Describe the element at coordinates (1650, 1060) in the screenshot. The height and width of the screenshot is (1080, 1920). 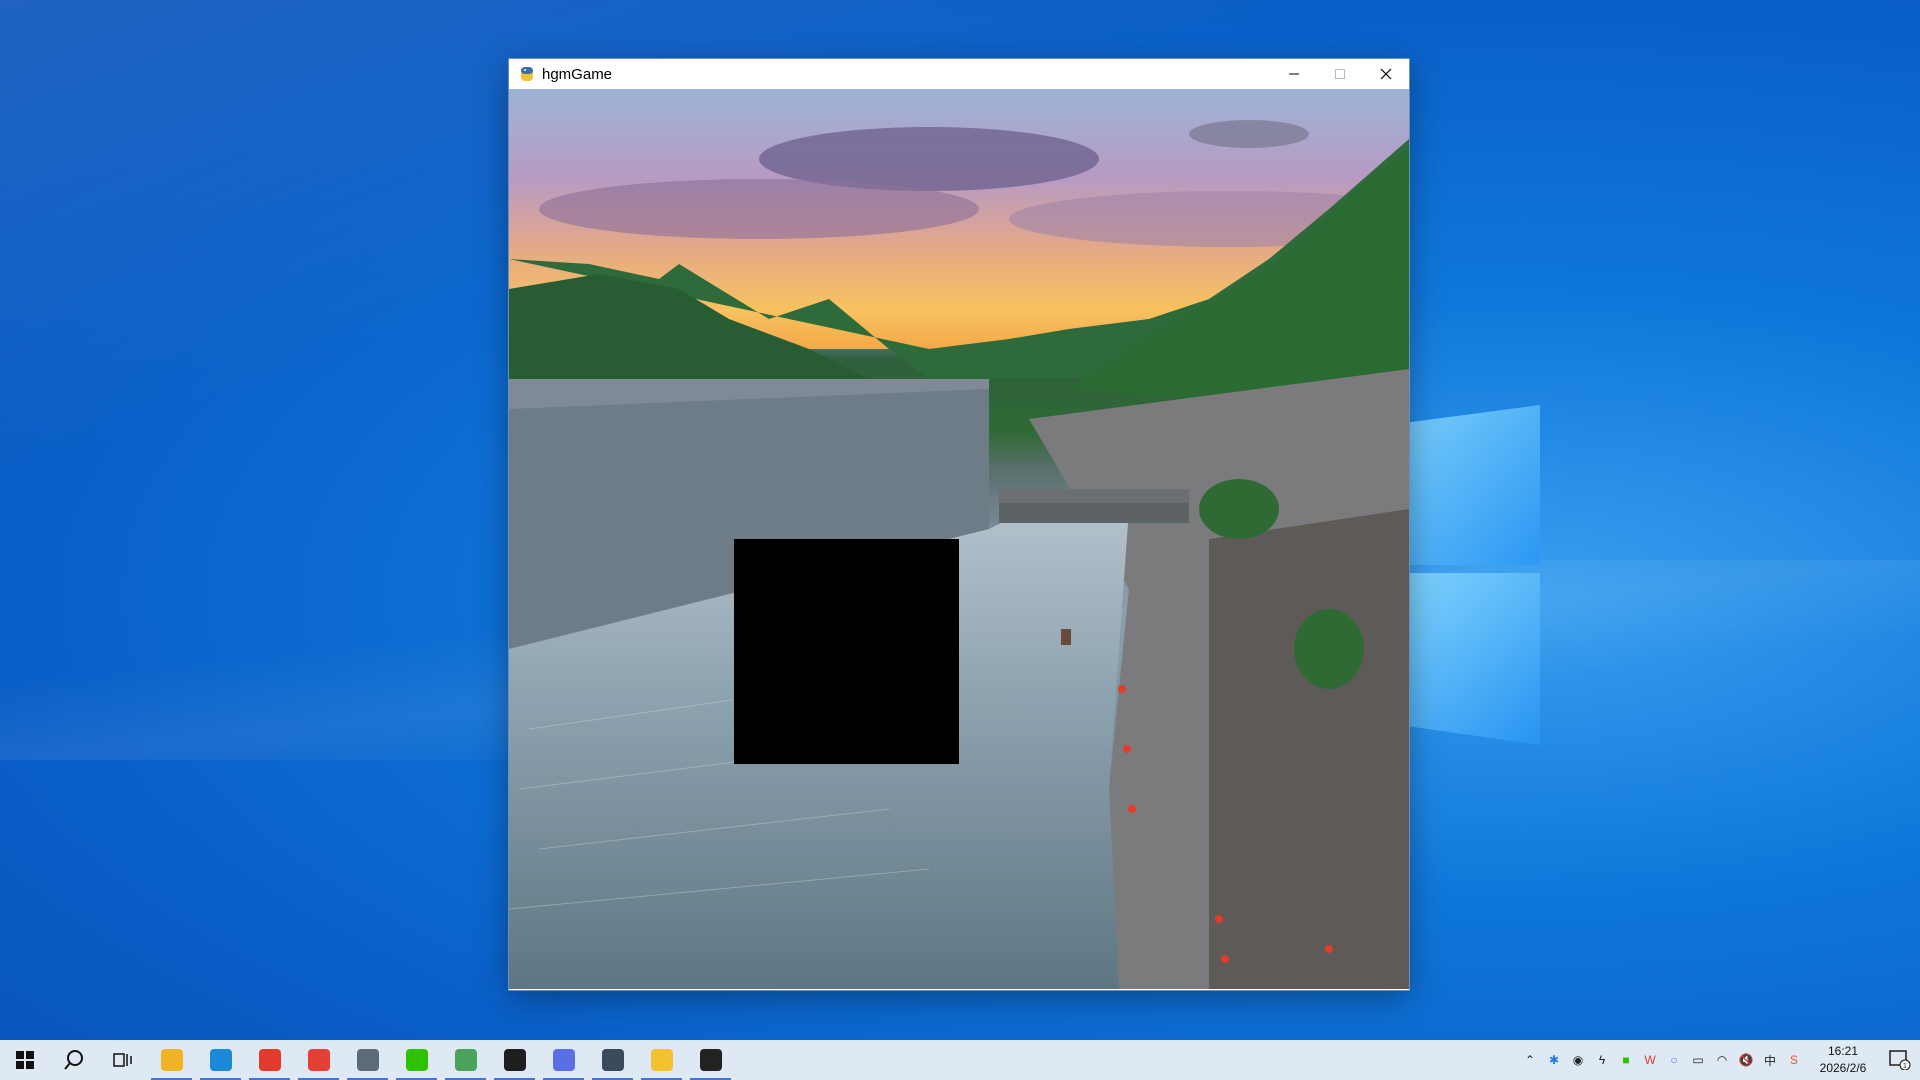
I see `wps-tray-icon: W` at that location.